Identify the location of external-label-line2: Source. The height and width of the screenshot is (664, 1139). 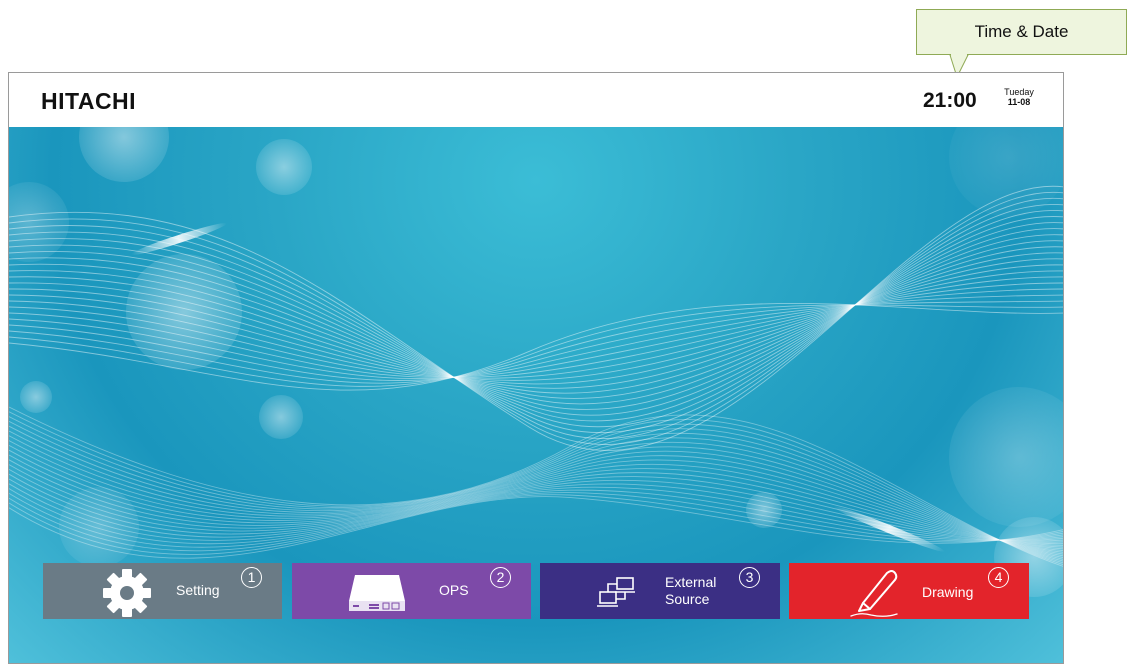
(687, 599).